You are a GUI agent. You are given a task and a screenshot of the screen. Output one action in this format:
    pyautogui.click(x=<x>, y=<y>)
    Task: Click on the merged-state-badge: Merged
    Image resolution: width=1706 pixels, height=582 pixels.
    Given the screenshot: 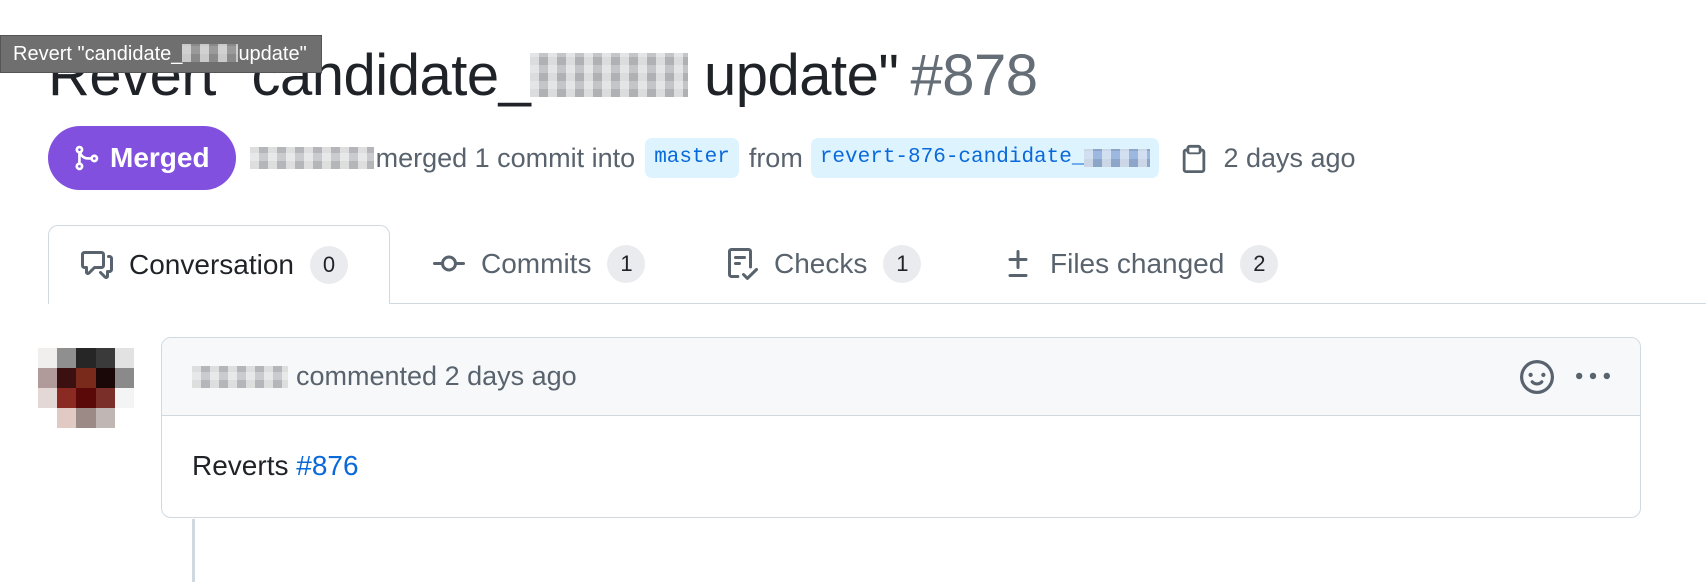 What is the action you would take?
    pyautogui.click(x=142, y=158)
    